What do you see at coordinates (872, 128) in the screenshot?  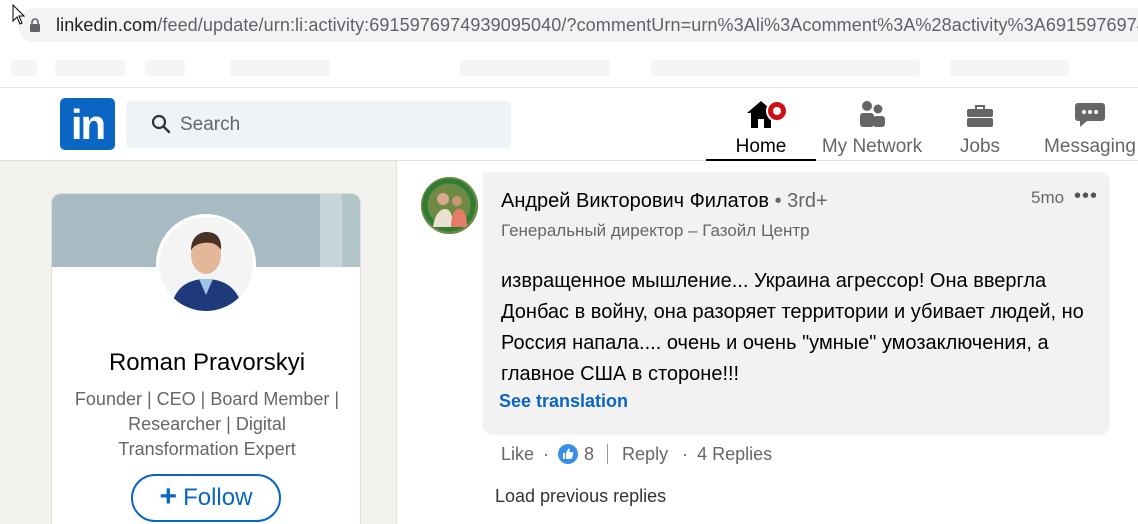 I see `nav-item-my-network: My Network` at bounding box center [872, 128].